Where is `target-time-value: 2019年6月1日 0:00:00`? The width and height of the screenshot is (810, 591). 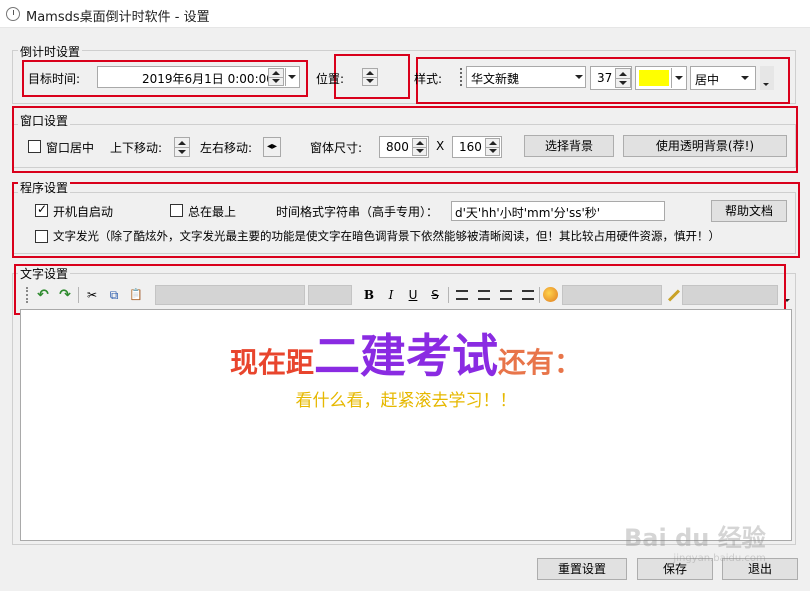
target-time-value: 2019年6月1日 0:00:00 is located at coordinates (208, 79).